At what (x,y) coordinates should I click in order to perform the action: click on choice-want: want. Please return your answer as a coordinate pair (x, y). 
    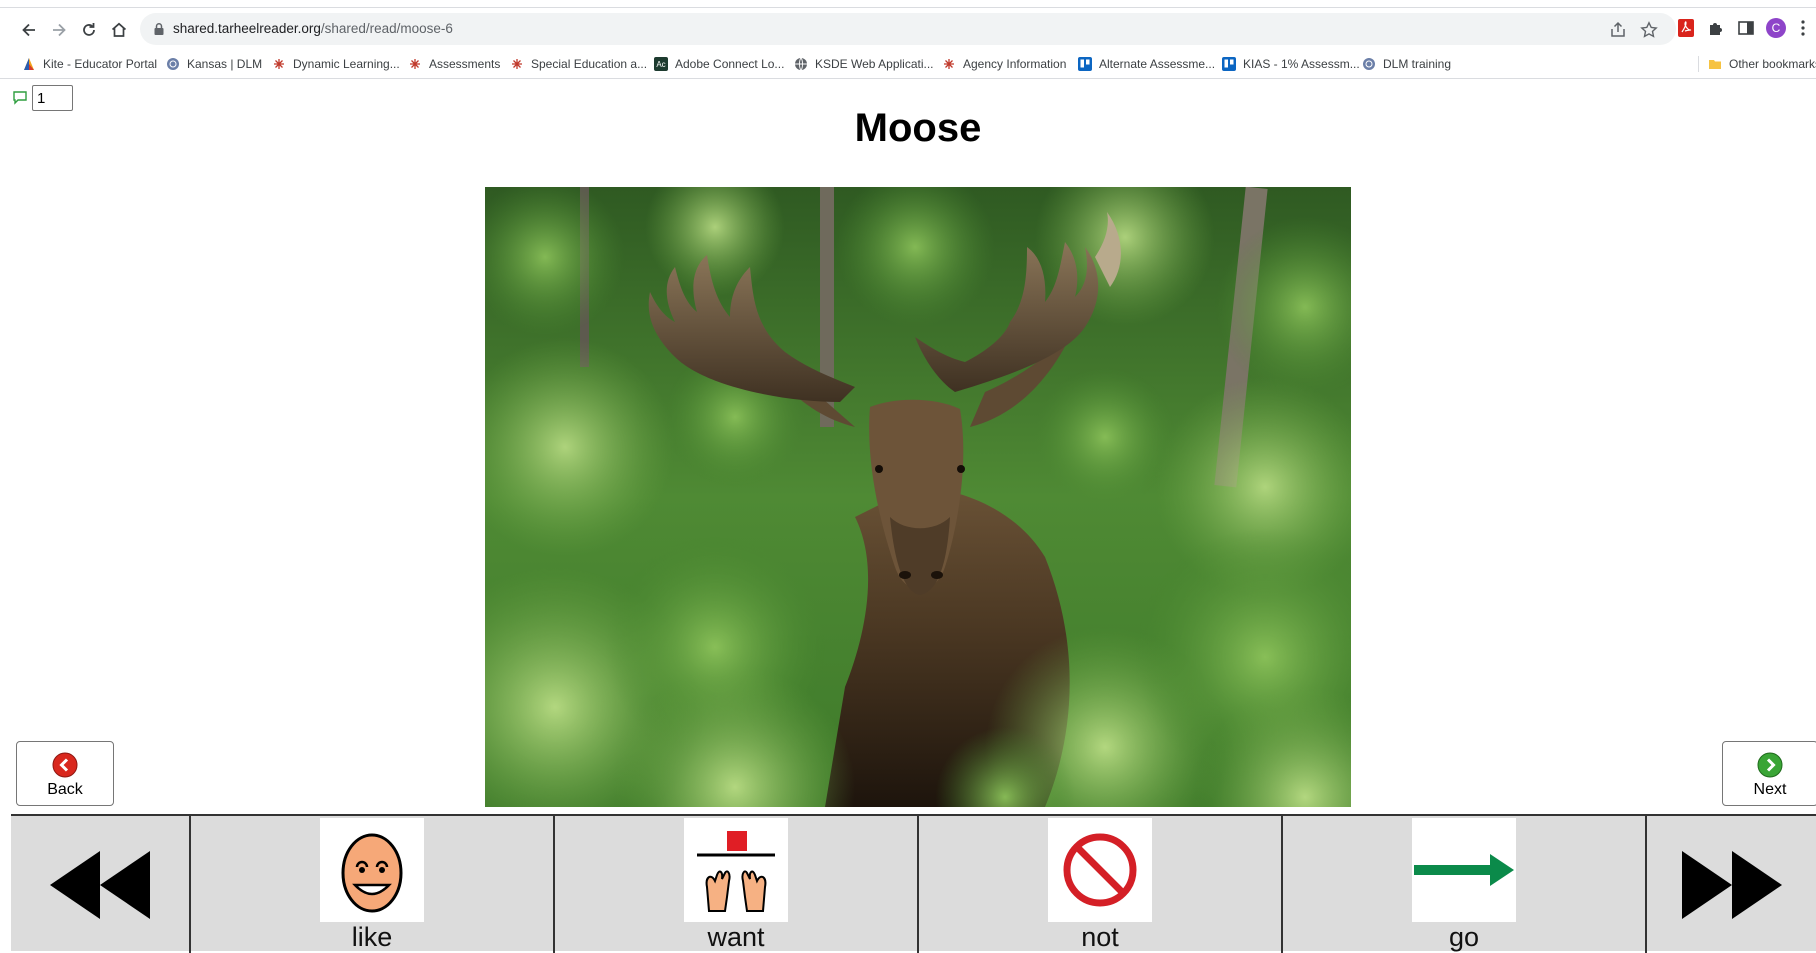
    Looking at the image, I should click on (737, 884).